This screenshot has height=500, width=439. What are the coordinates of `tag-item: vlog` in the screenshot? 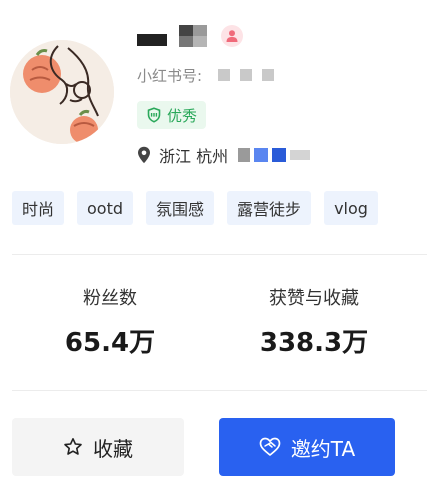 It's located at (351, 208).